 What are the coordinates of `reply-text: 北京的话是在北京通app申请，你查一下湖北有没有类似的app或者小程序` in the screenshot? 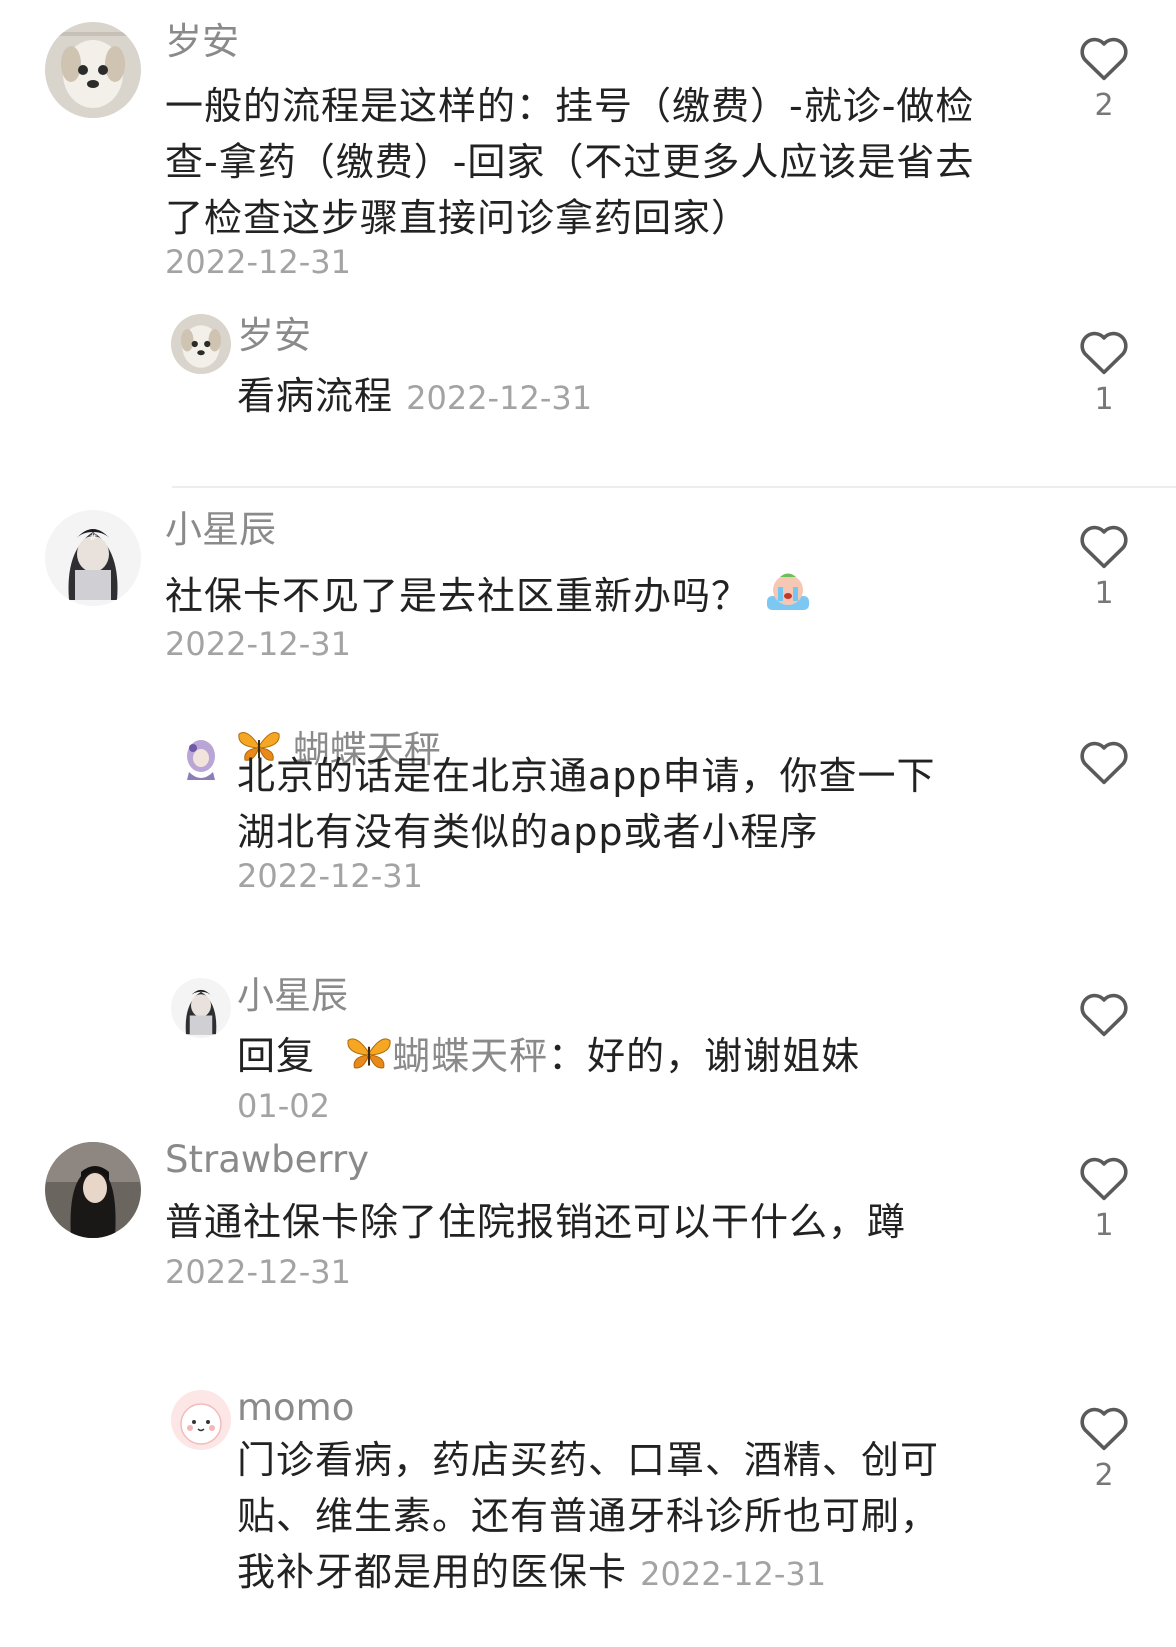 It's located at (597, 804).